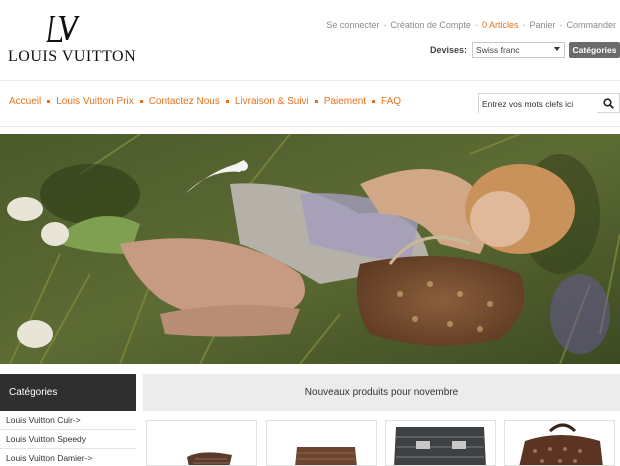 This screenshot has height=466, width=620. Describe the element at coordinates (500, 25) in the screenshot. I see `cart-count-link: 0 Articles` at that location.